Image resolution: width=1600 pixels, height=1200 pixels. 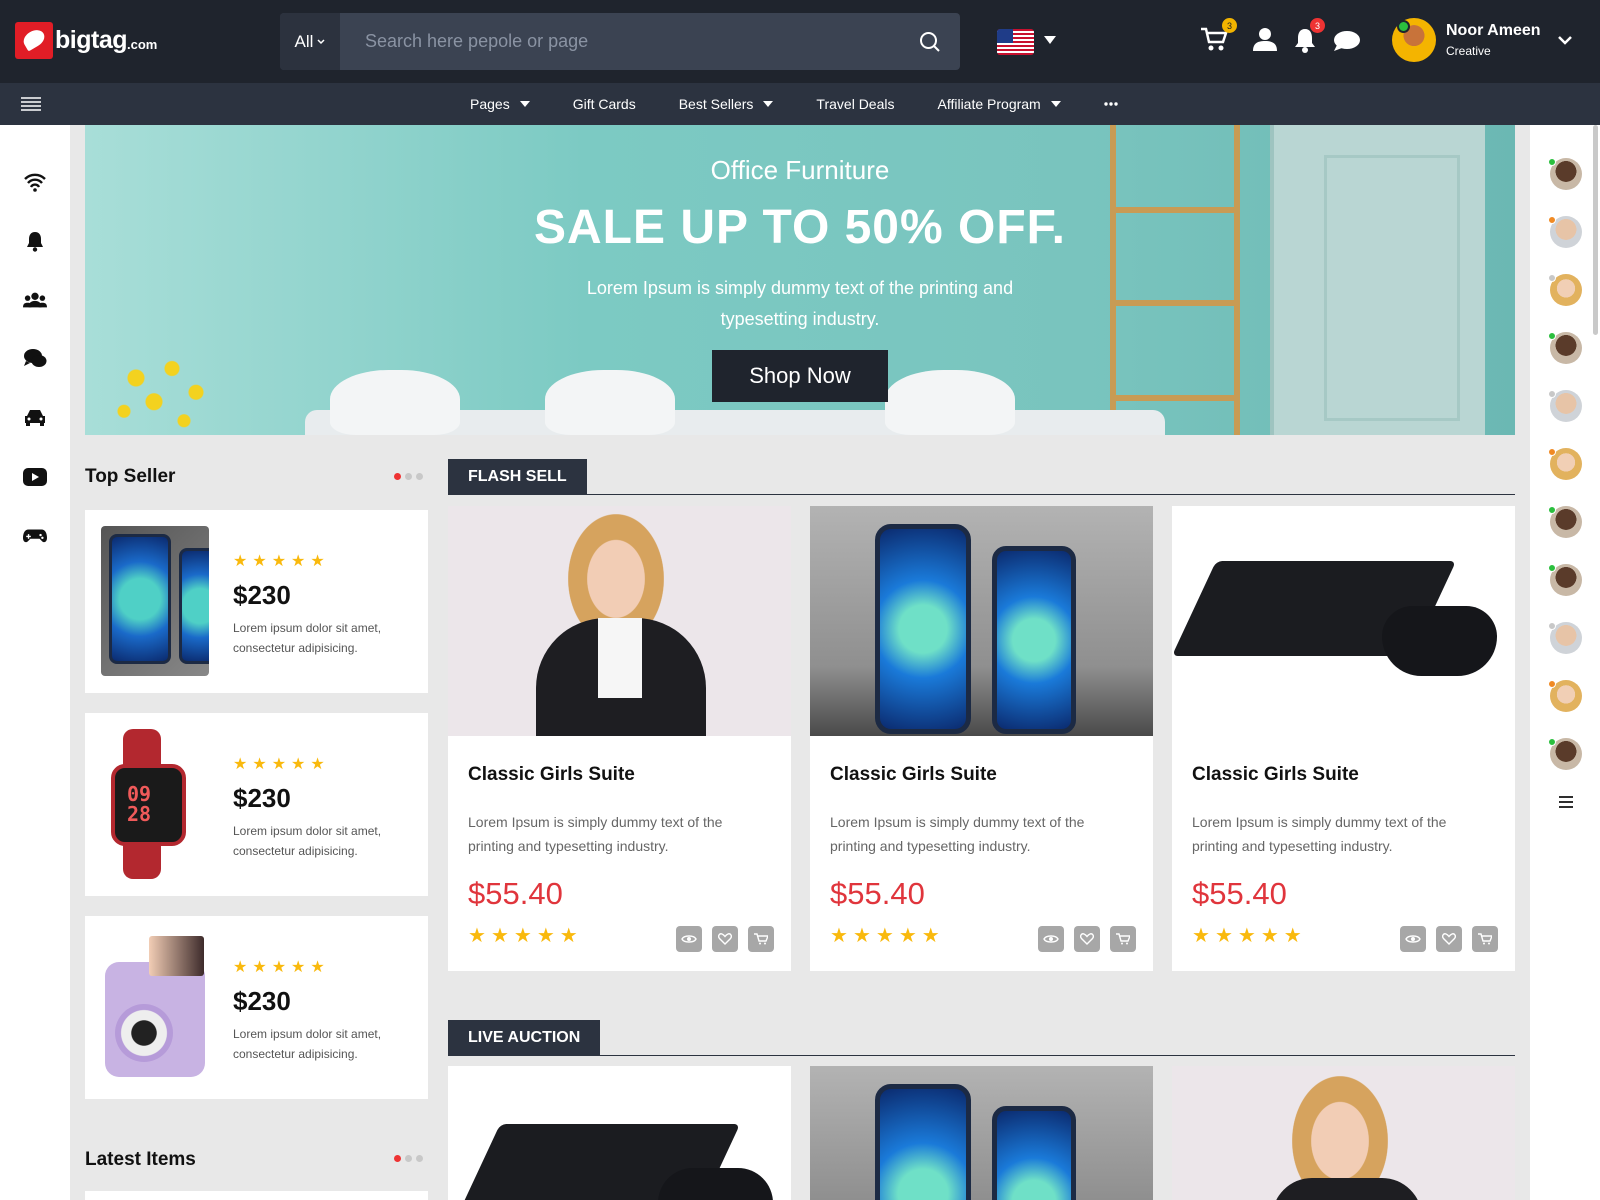 What do you see at coordinates (523, 936) in the screenshot?
I see `rating-stars: ★ ★ ★ ★ ★` at bounding box center [523, 936].